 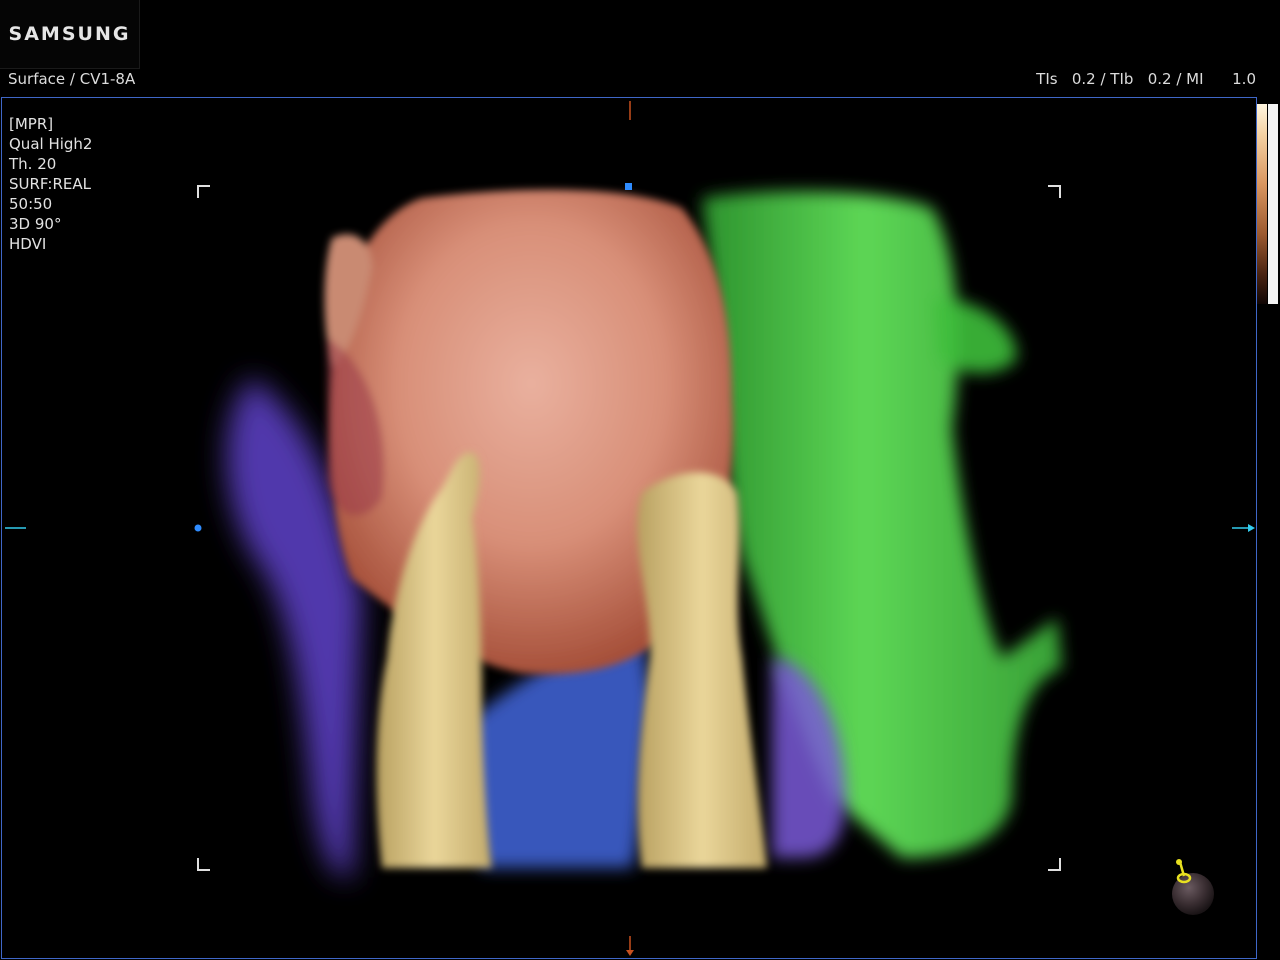 I want to click on param-angle: 3D 90°, so click(x=35, y=224).